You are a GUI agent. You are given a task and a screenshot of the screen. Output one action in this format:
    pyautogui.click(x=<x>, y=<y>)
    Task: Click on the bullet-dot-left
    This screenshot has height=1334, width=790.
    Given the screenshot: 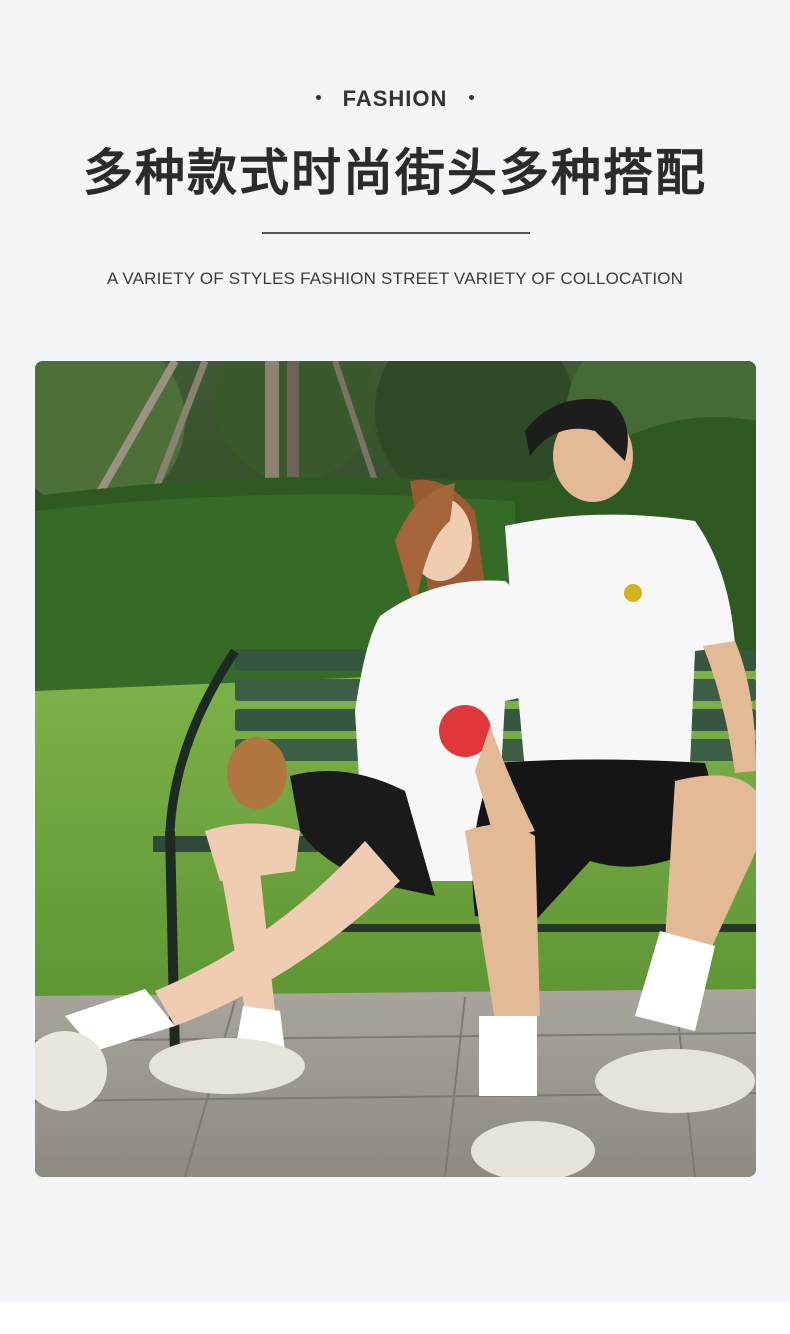 What is the action you would take?
    pyautogui.click(x=318, y=97)
    